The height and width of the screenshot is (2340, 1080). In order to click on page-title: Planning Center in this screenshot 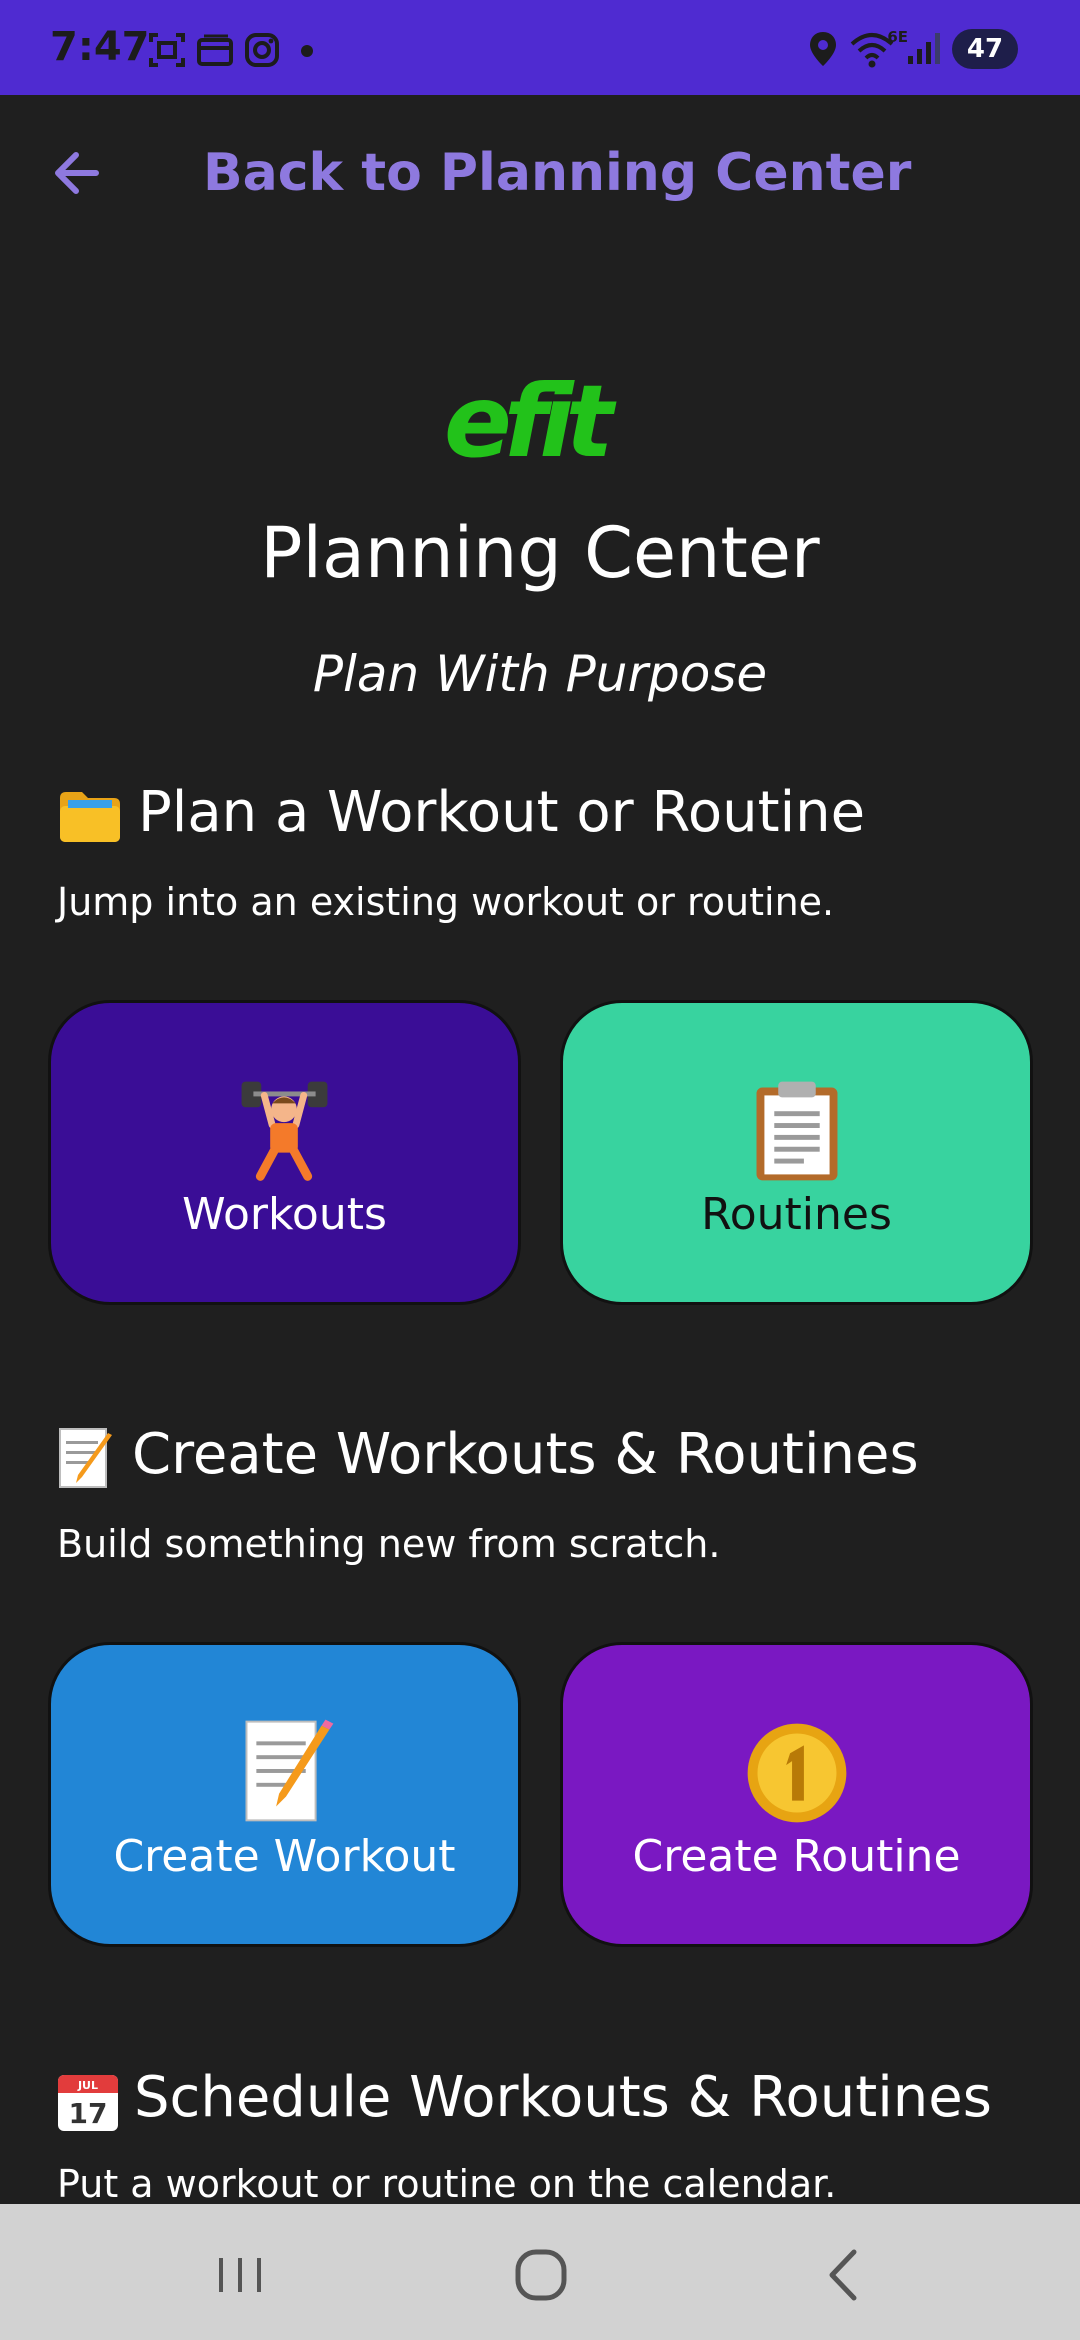, I will do `click(540, 553)`.